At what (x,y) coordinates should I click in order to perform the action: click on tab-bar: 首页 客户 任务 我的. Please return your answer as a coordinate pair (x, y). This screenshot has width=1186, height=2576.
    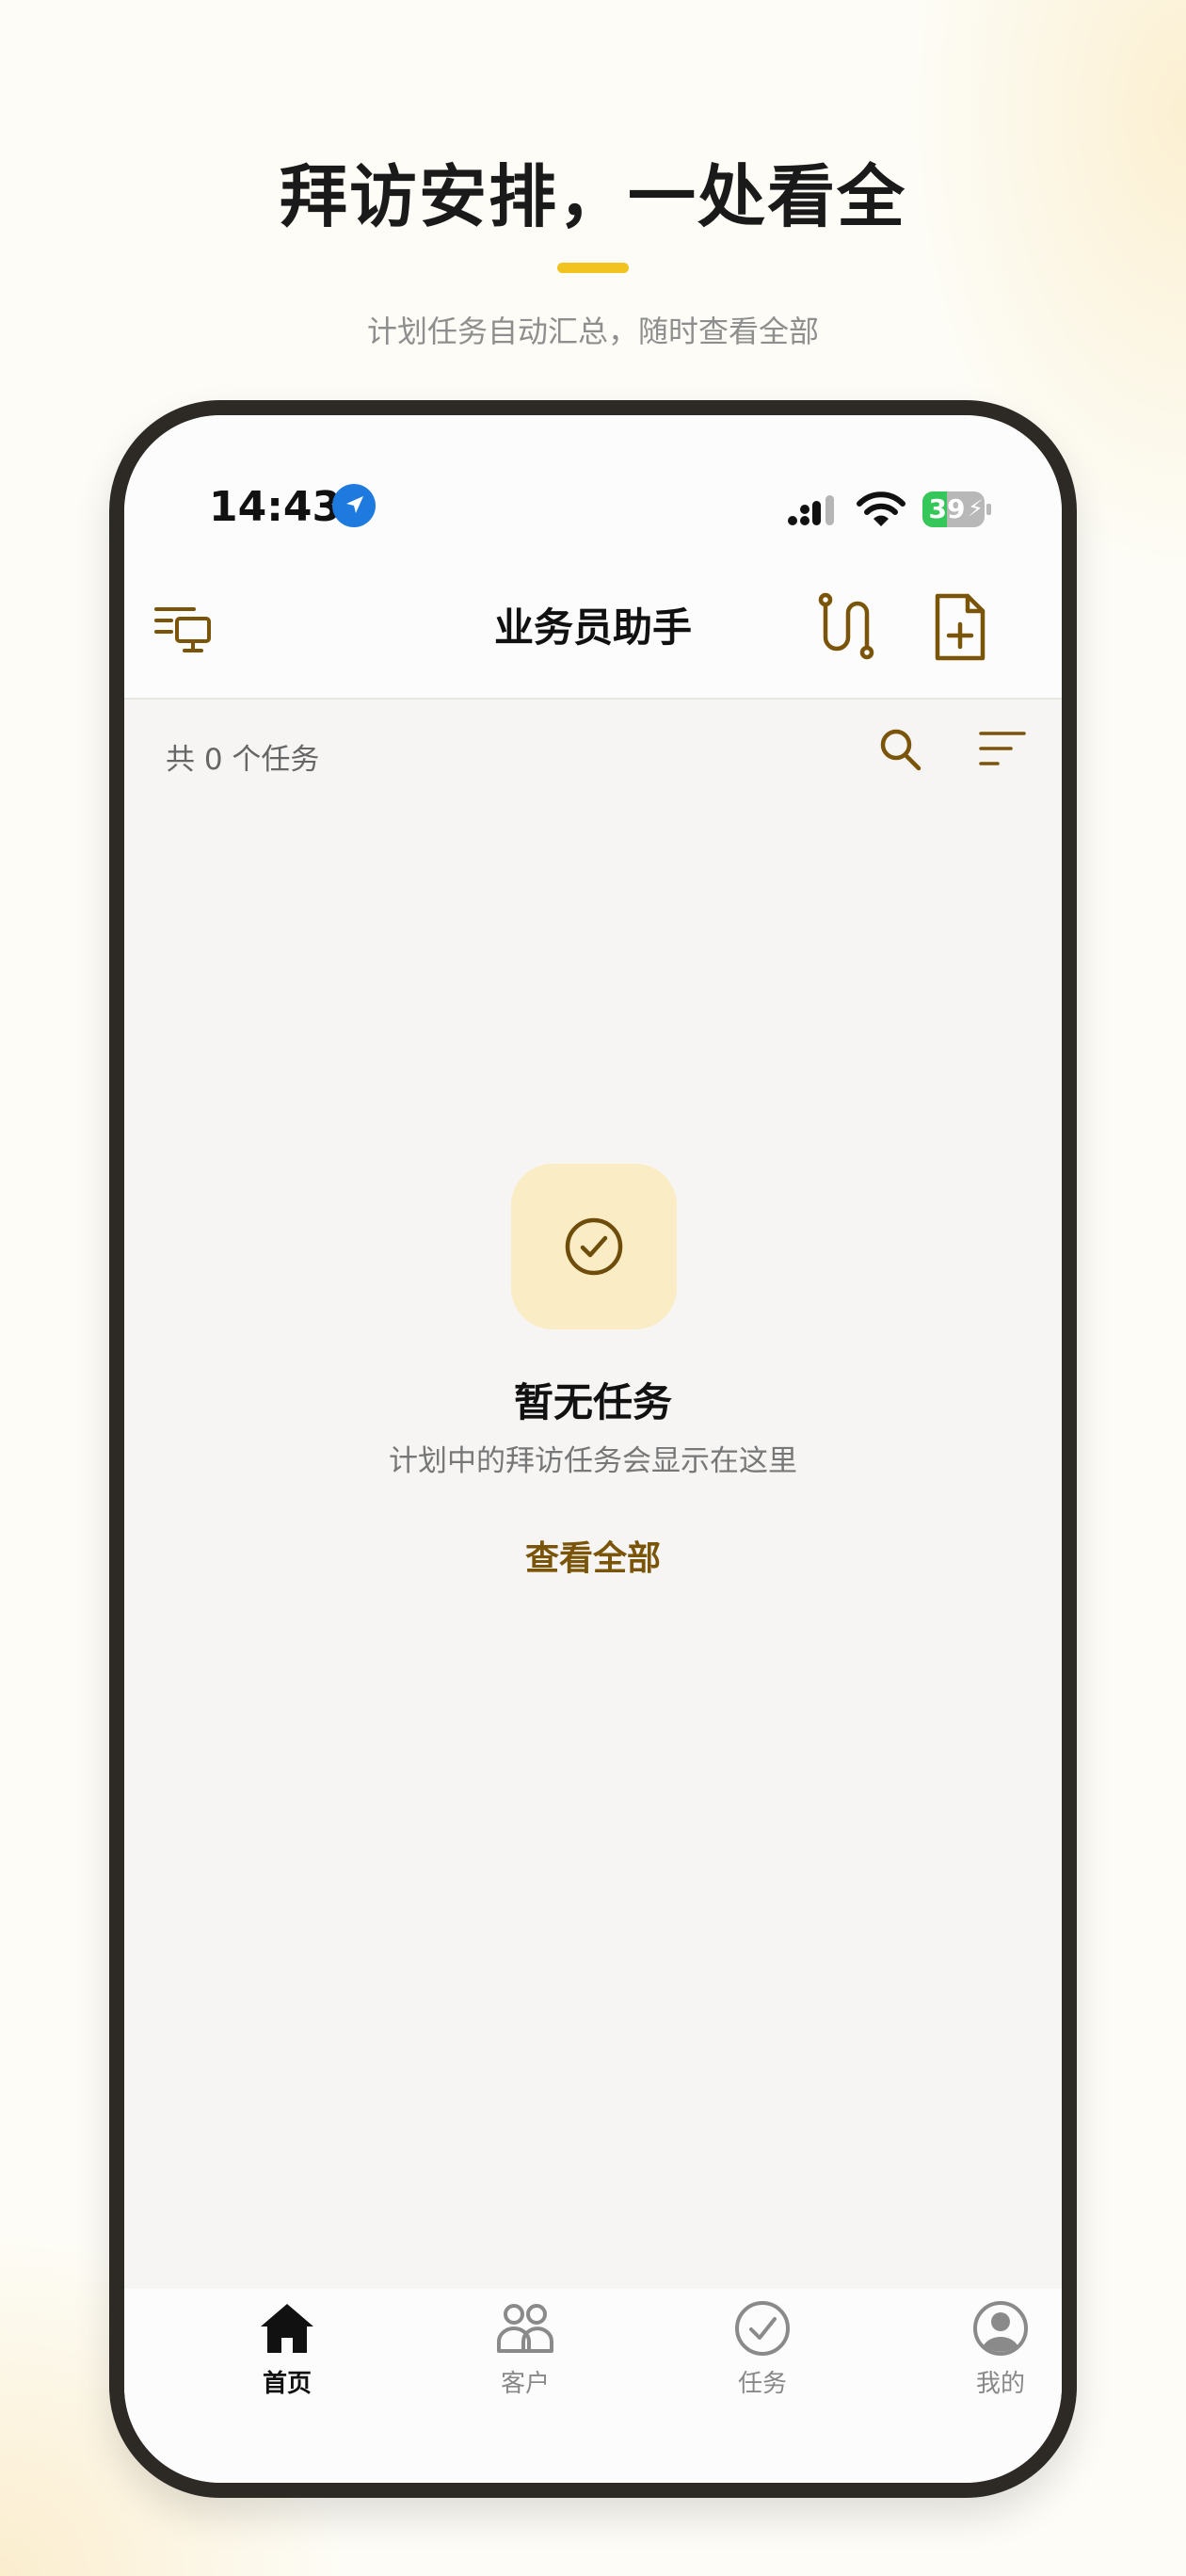
    Looking at the image, I should click on (593, 2386).